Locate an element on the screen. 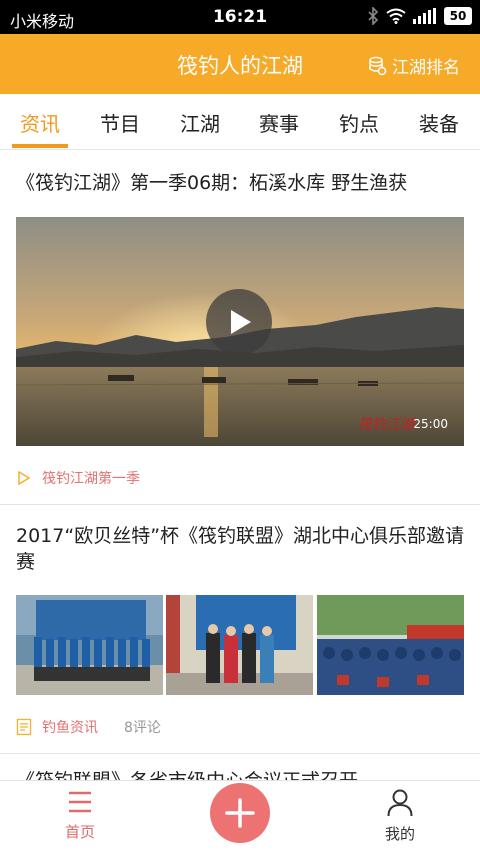 This screenshot has height=853, width=480. nav-me: 我的 is located at coordinates (400, 816).